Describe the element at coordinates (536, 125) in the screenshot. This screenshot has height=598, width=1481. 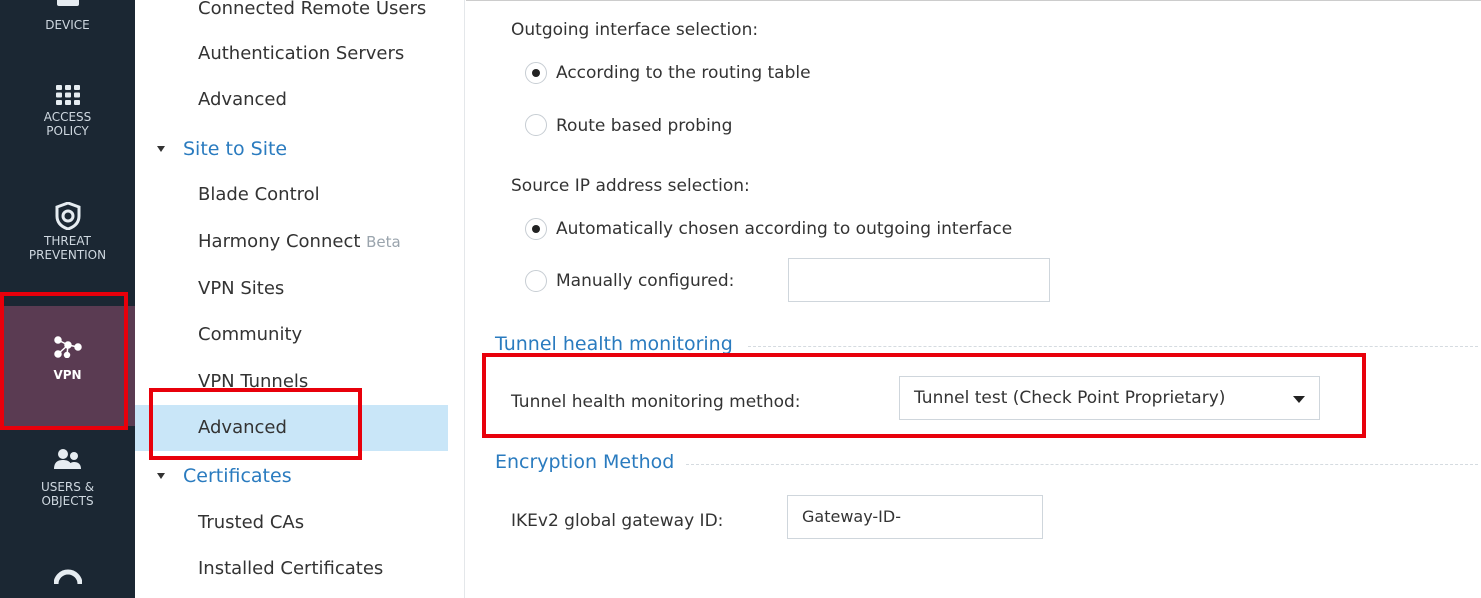
I see `outgoing-route-probing-radio` at that location.